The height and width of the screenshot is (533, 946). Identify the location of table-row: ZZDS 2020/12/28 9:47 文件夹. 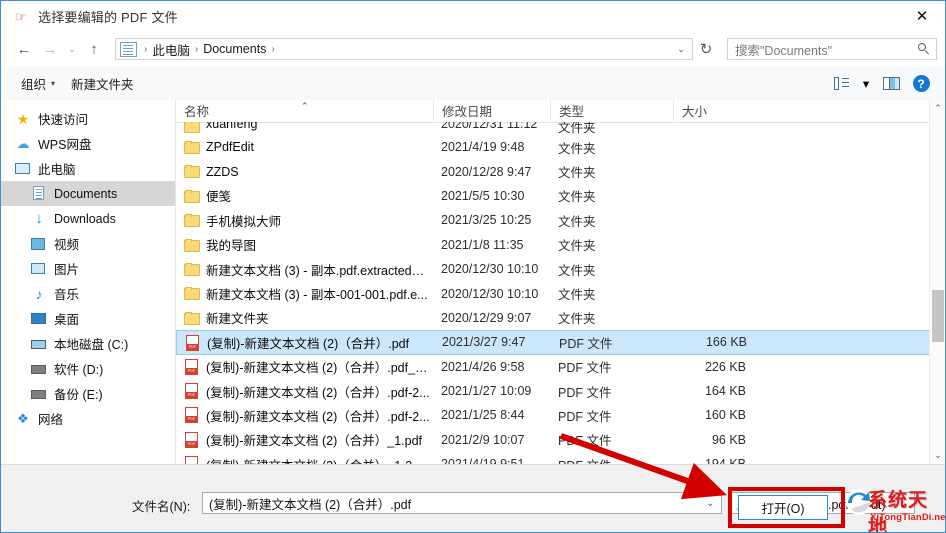
(560, 171).